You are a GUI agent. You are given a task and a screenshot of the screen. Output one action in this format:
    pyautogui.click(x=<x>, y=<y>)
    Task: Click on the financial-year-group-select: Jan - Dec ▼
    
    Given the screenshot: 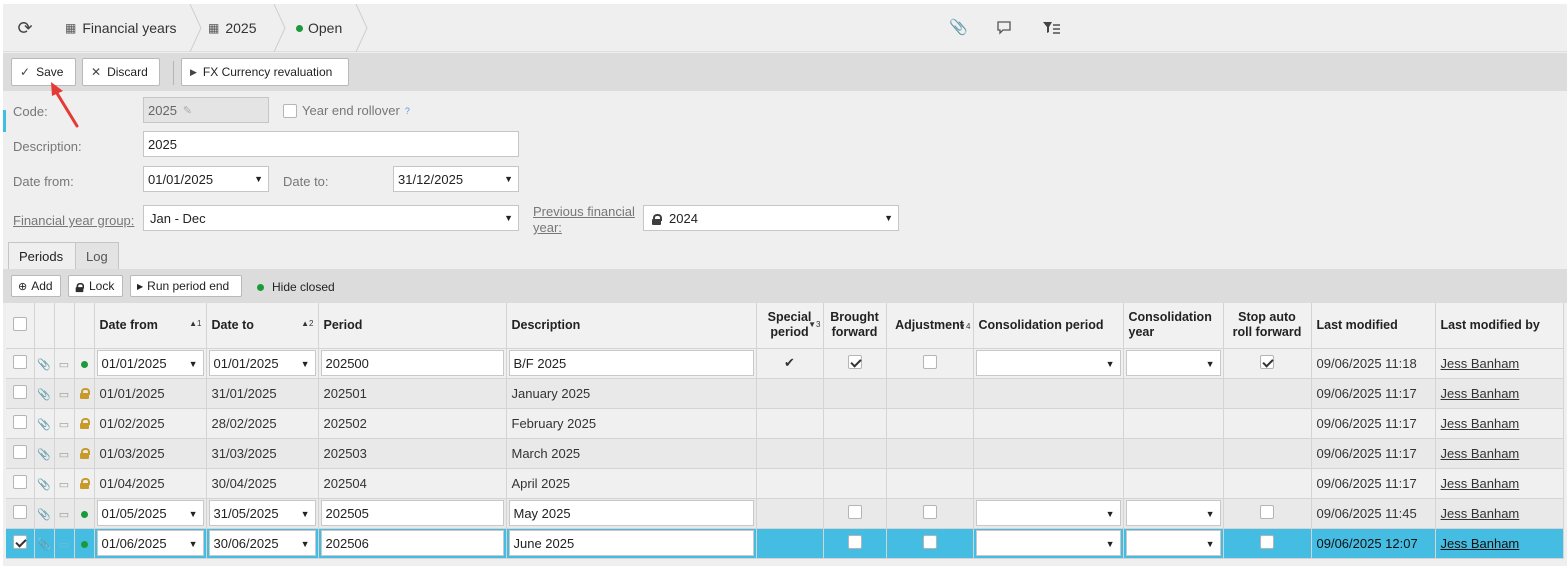 What is the action you would take?
    pyautogui.click(x=331, y=218)
    